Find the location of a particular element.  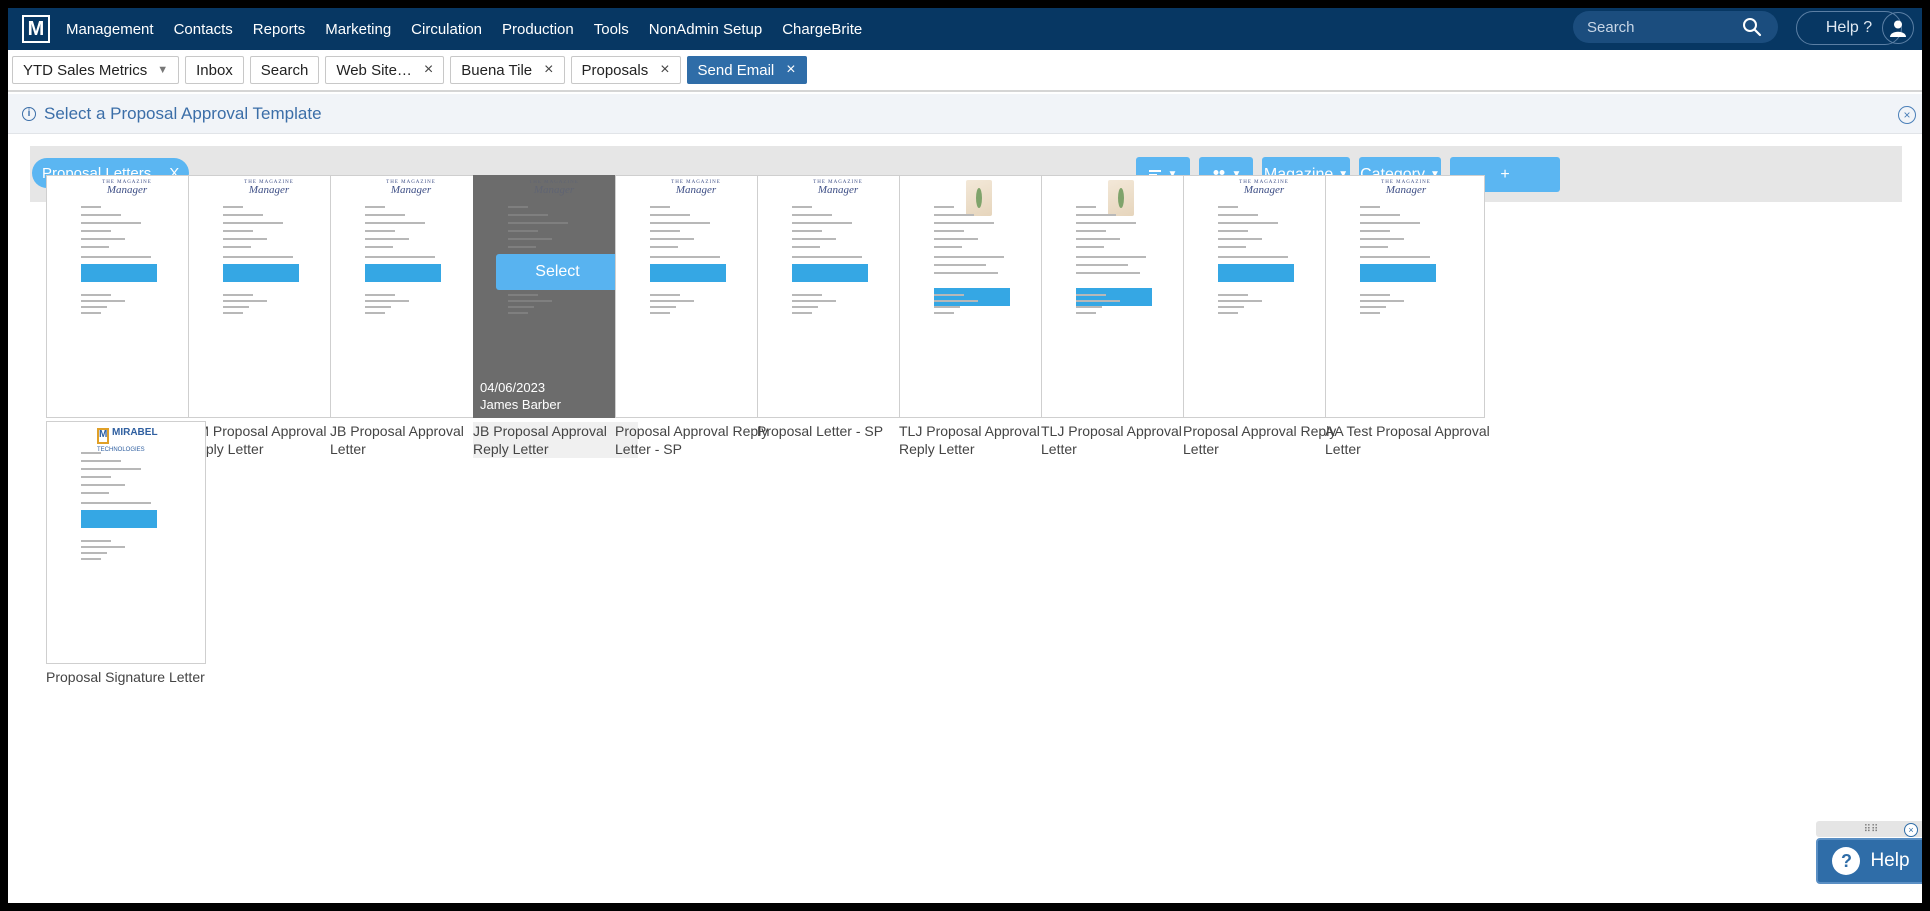

nav-item: Contacts is located at coordinates (203, 29).